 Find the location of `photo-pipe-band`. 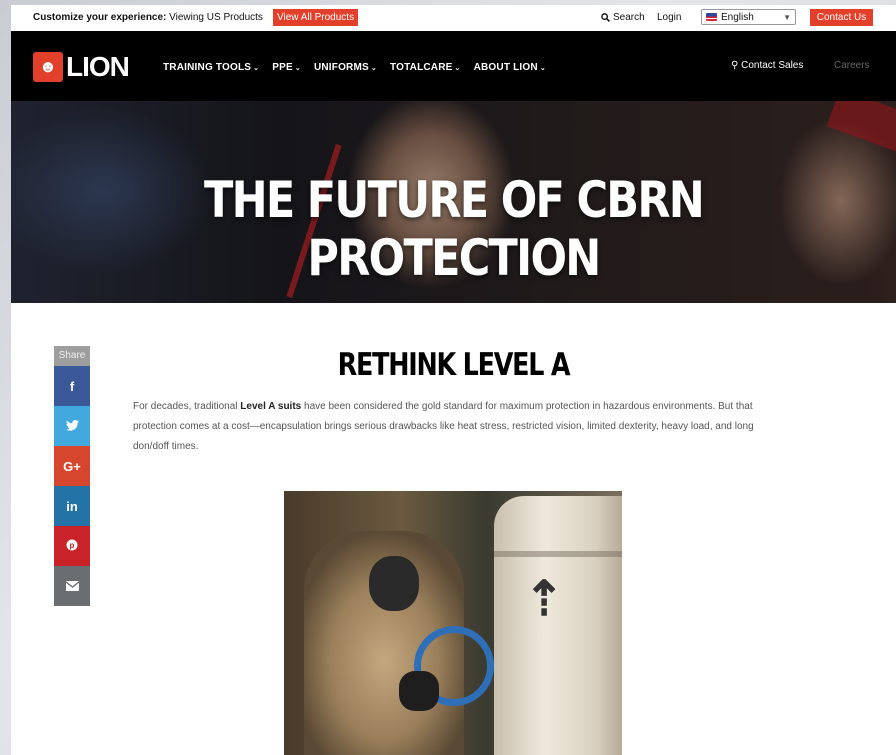

photo-pipe-band is located at coordinates (558, 554).